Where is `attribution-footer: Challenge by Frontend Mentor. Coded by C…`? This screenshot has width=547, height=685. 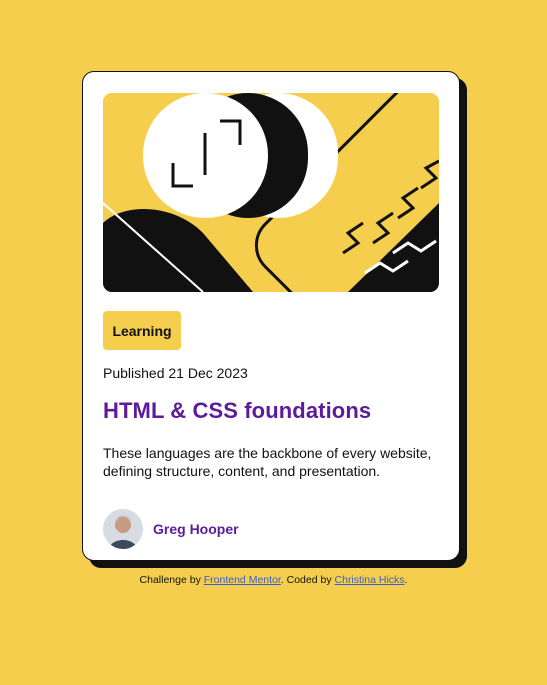 attribution-footer: Challenge by Frontend Mentor. Coded by C… is located at coordinates (273, 580).